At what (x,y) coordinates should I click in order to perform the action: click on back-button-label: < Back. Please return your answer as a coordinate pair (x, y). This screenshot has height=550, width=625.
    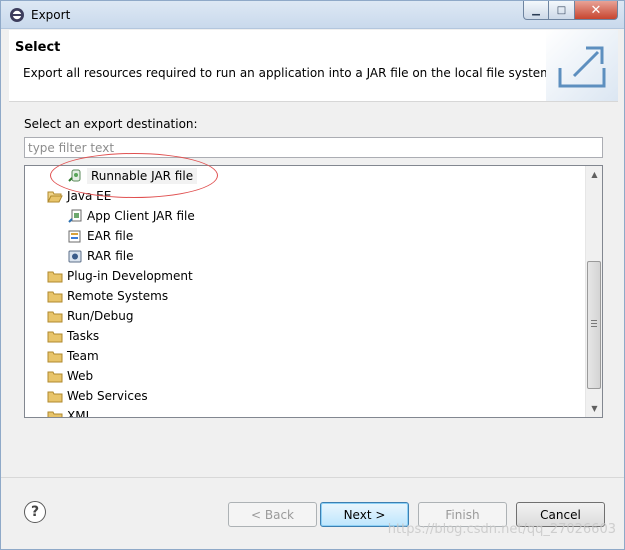
    Looking at the image, I should click on (272, 514).